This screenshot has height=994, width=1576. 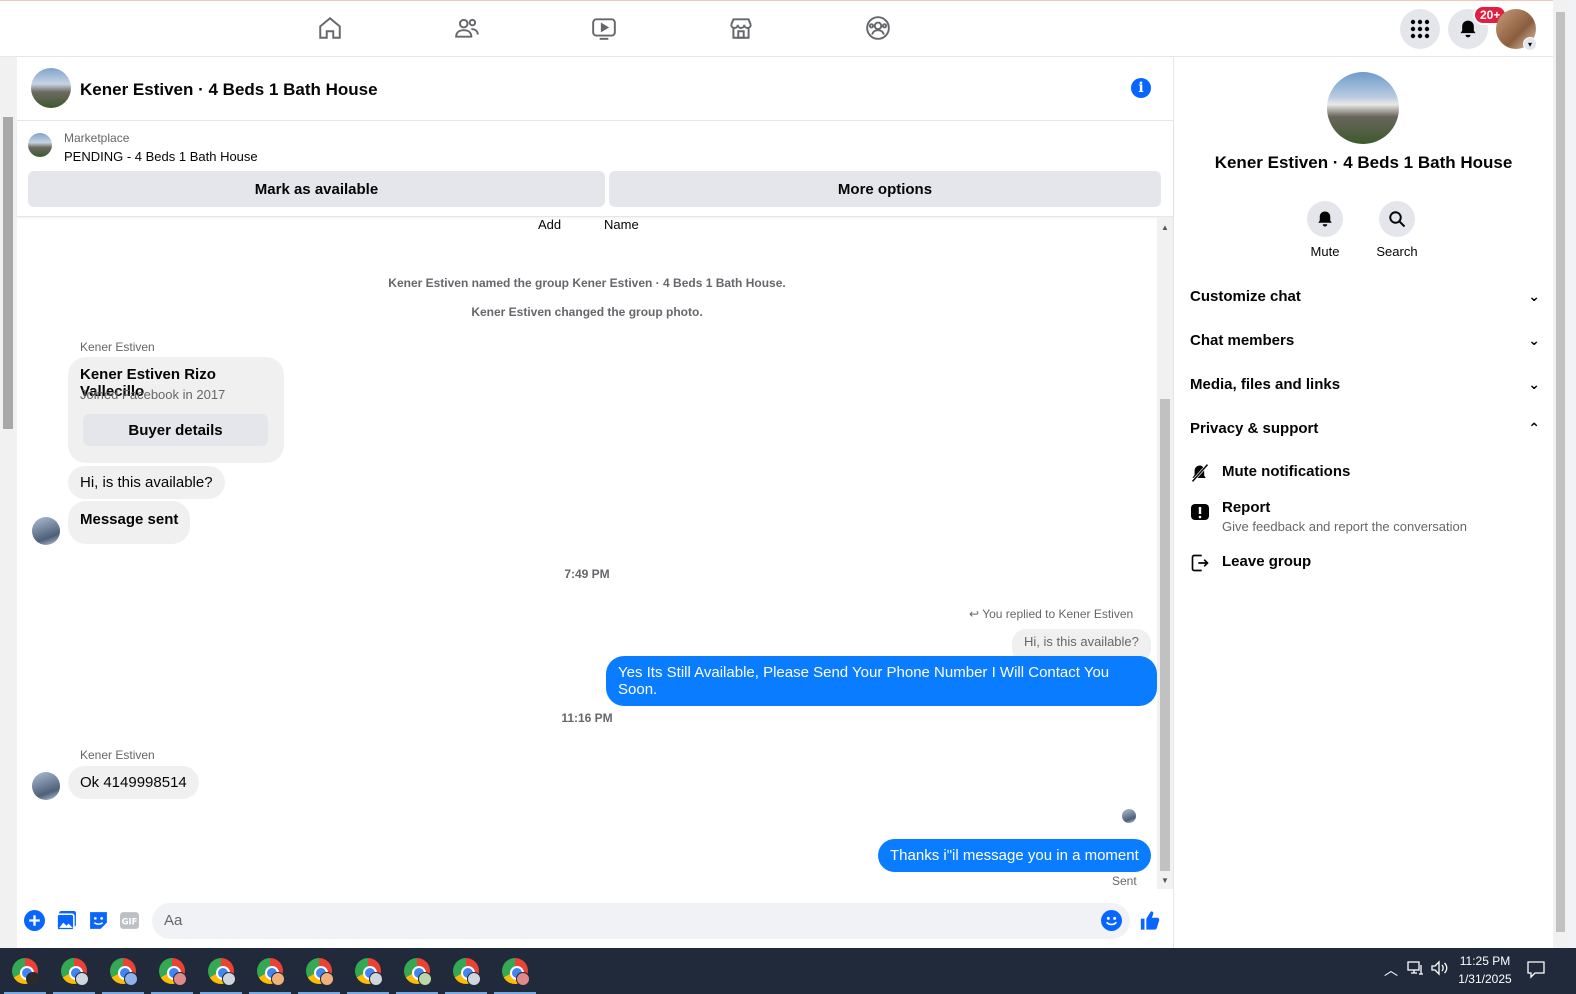 I want to click on photo-icon, so click(x=66, y=920).